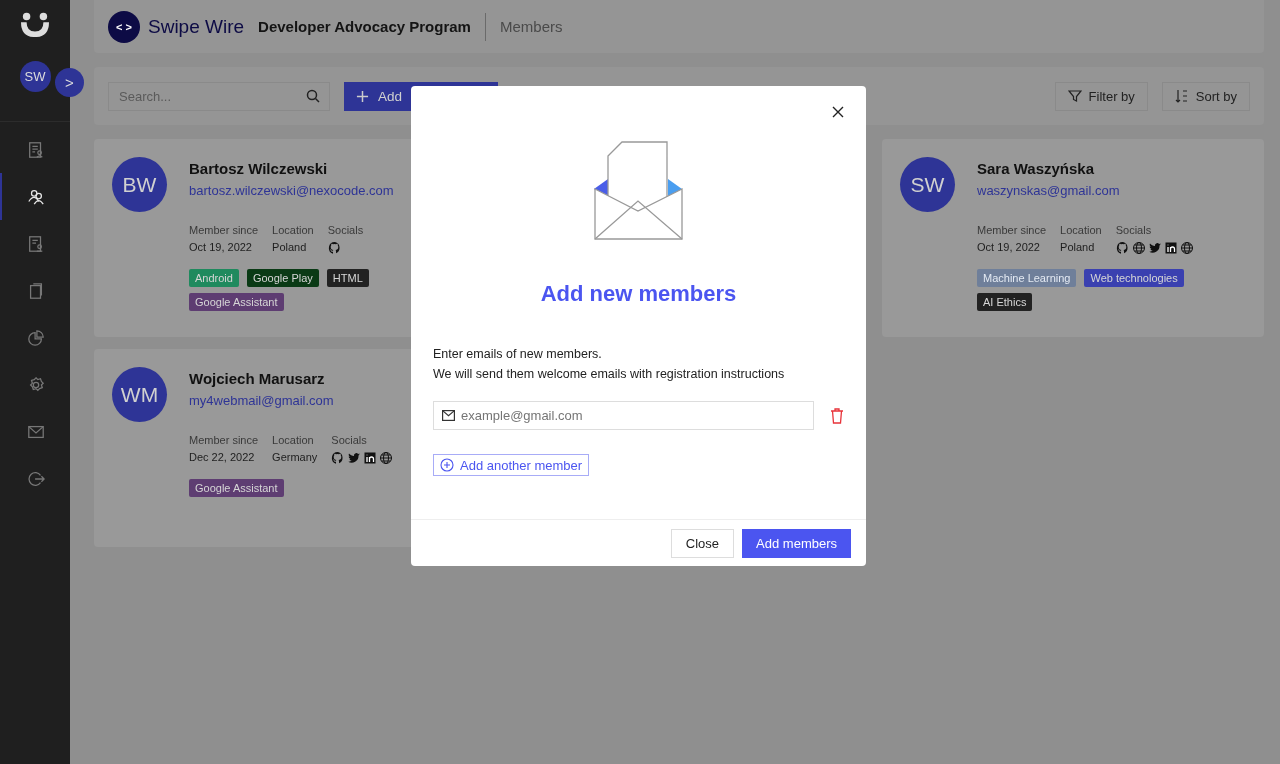  Describe the element at coordinates (282, 278) in the screenshot. I see `topic-tag: Google Play` at that location.